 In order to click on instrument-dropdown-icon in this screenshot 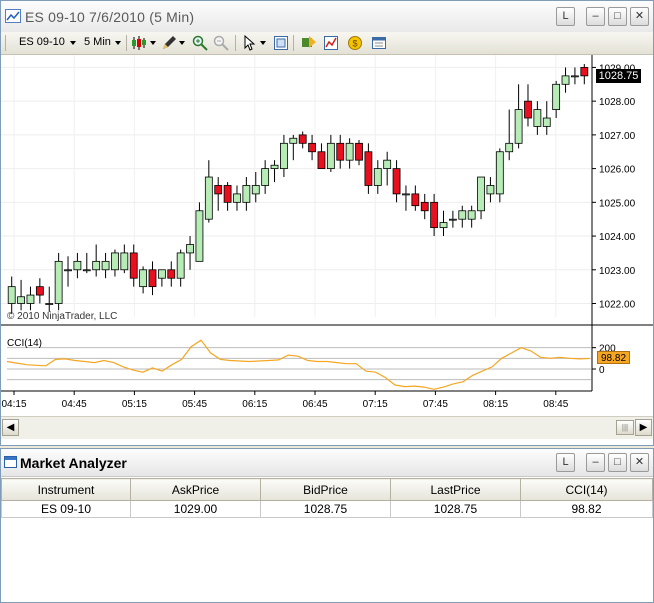, I will do `click(73, 43)`.